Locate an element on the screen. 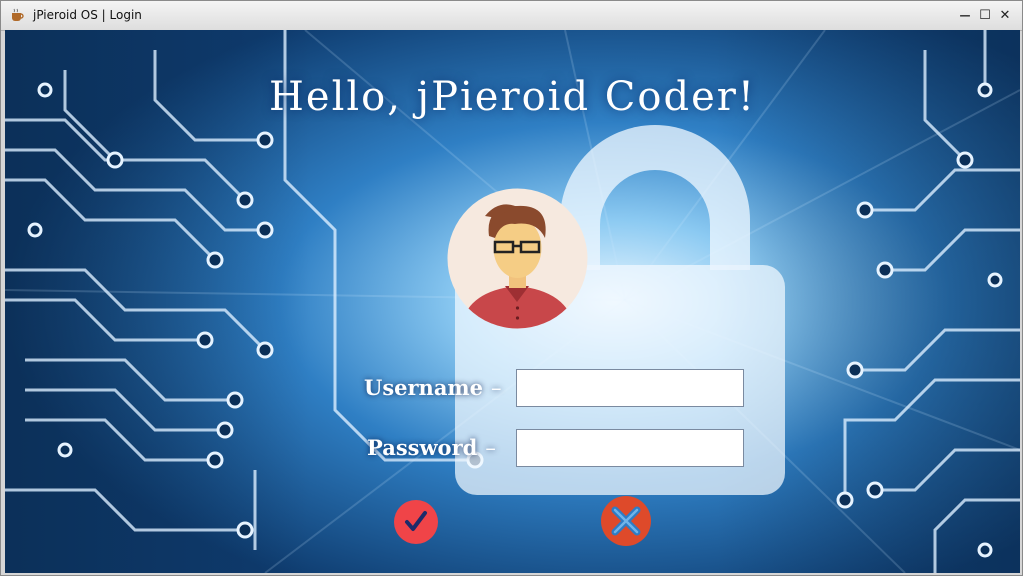 This screenshot has height=576, width=1023. minimize-button: — is located at coordinates (965, 15).